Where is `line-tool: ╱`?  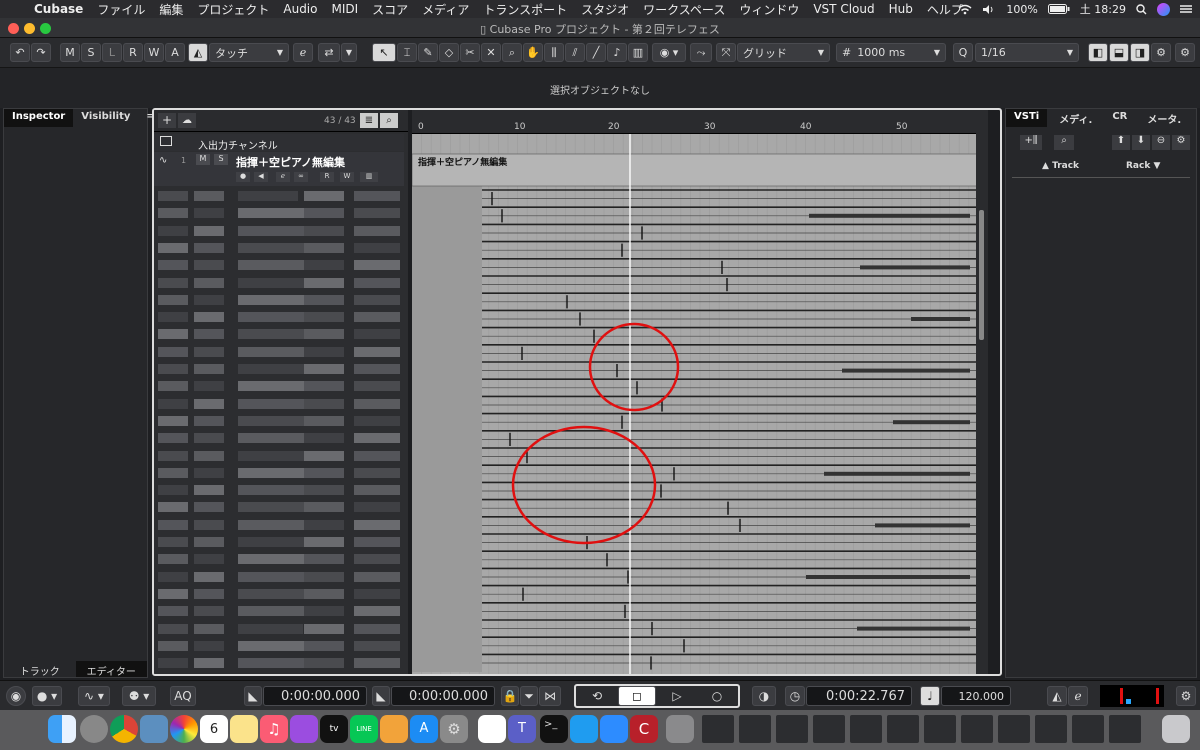 line-tool: ╱ is located at coordinates (596, 52).